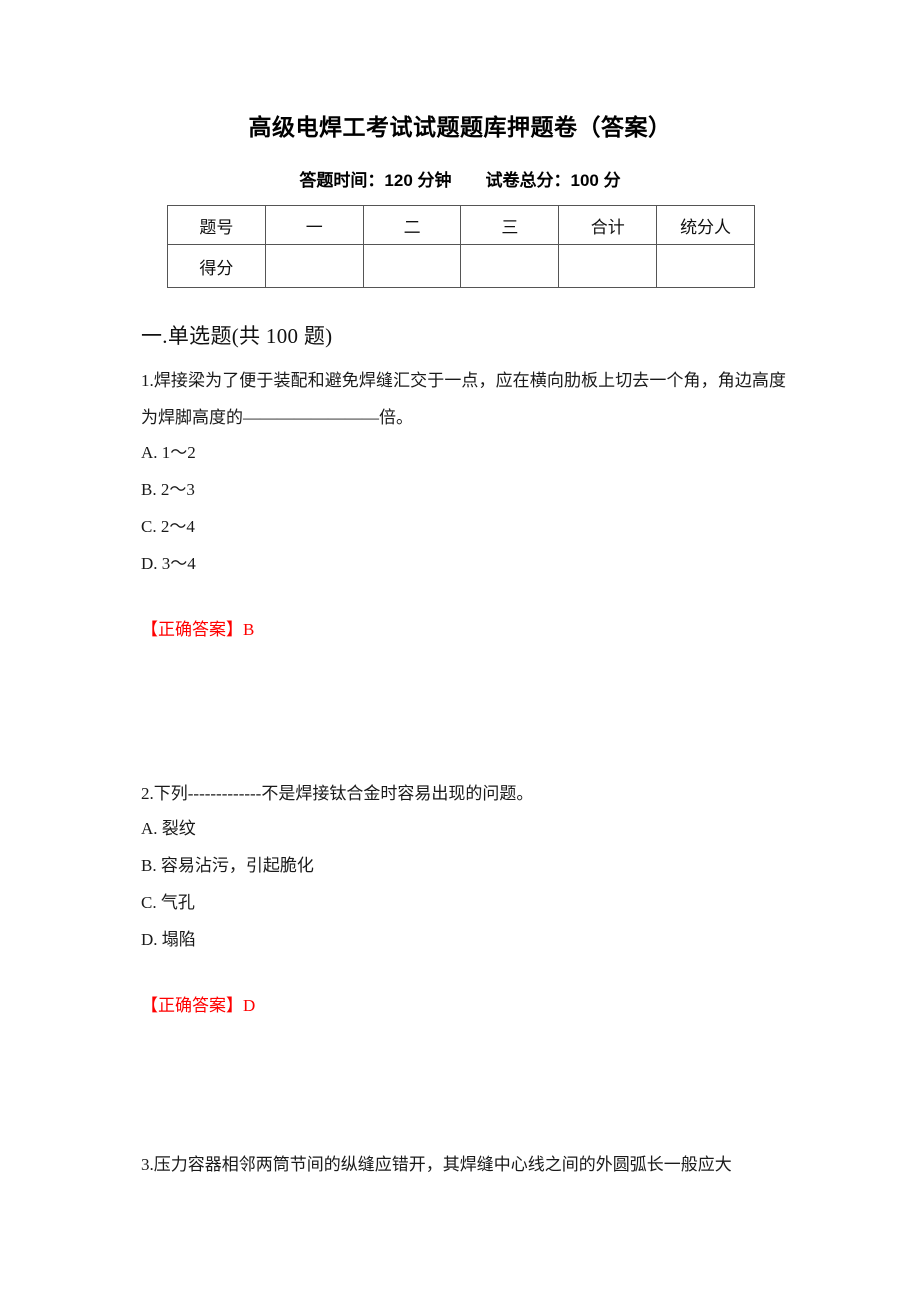 This screenshot has height=1302, width=920. I want to click on score-table-cell: 合计, so click(608, 225).